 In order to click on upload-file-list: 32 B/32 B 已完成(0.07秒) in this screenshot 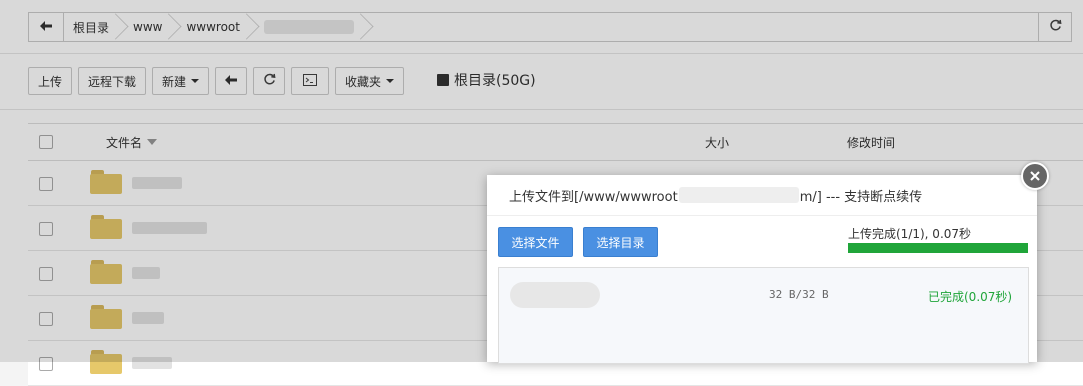, I will do `click(763, 315)`.